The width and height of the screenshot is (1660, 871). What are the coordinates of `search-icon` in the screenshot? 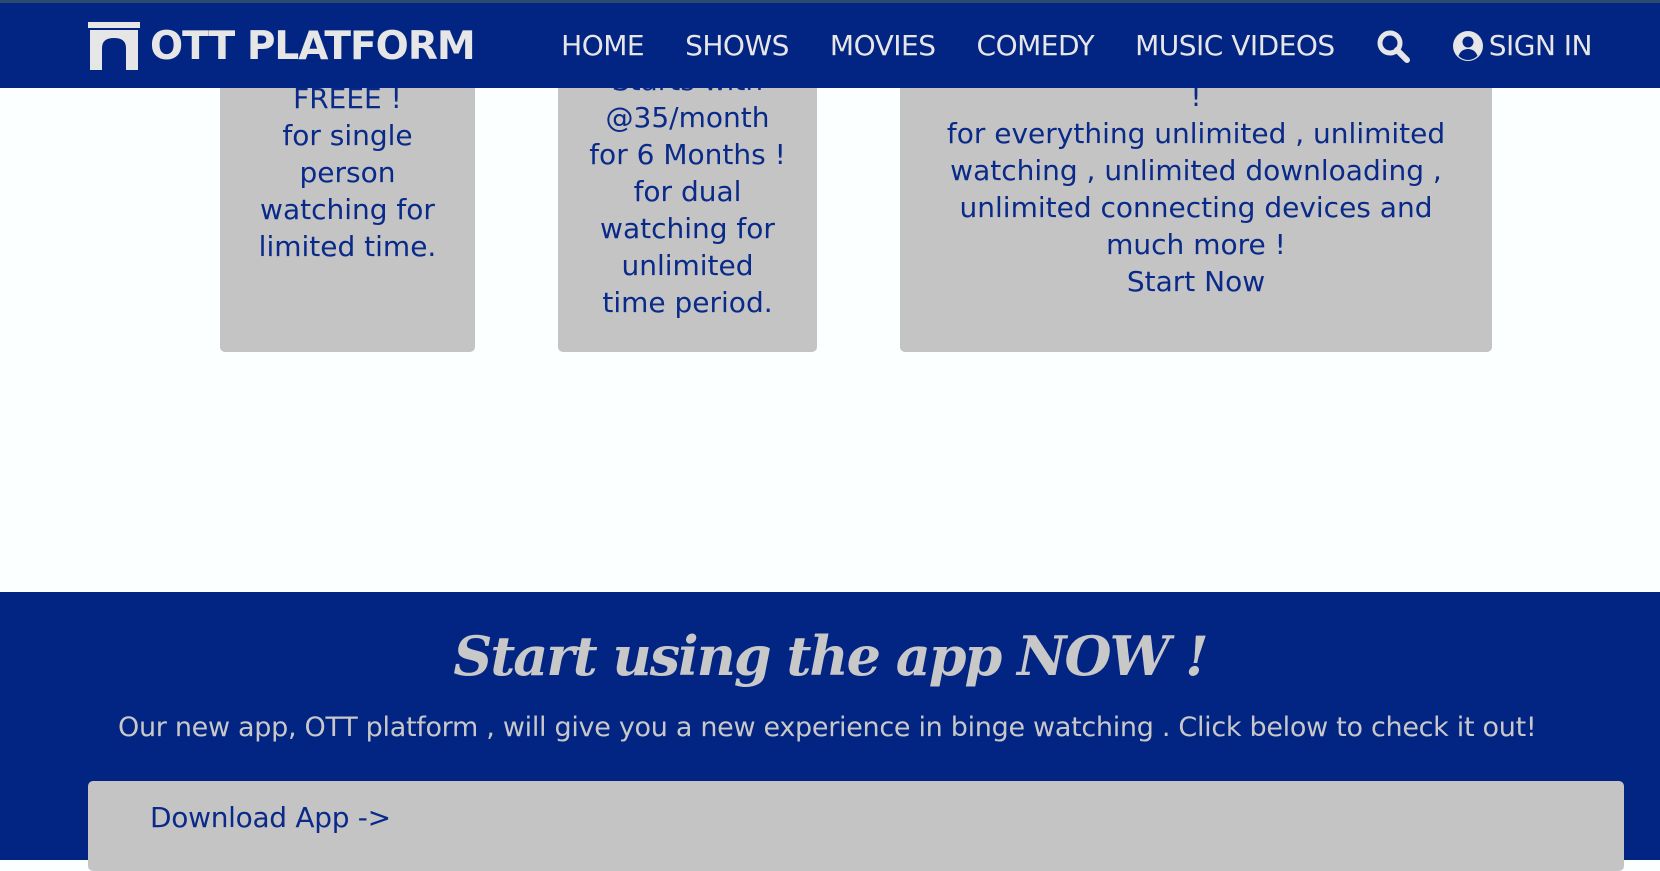 It's located at (1393, 46).